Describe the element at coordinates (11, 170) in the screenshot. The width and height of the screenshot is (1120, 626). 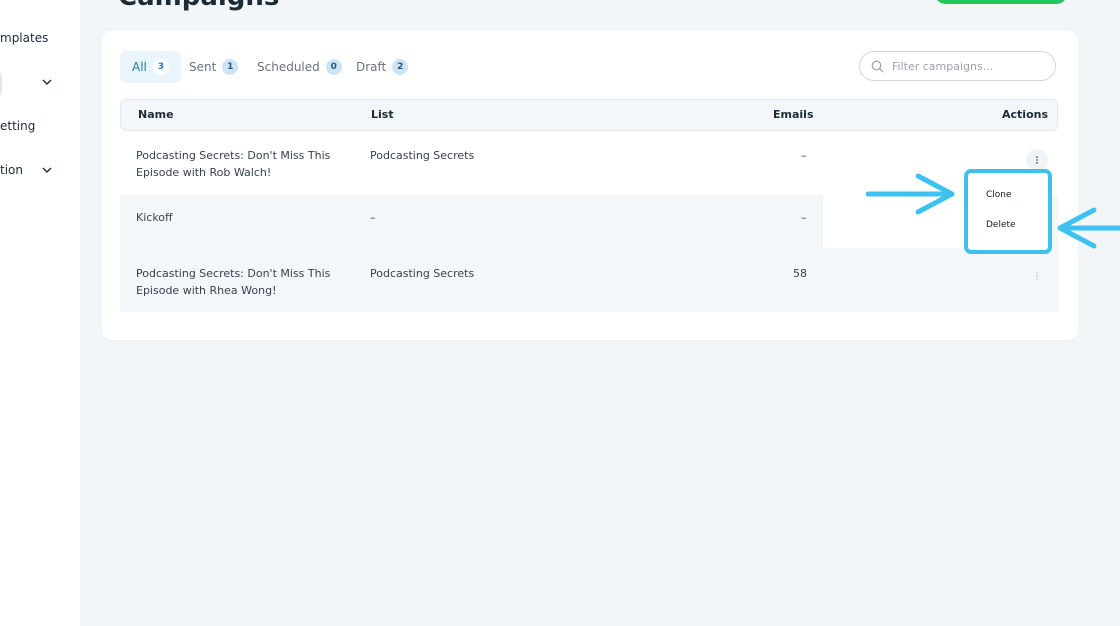
I see `sidebar-item-label: tion` at that location.